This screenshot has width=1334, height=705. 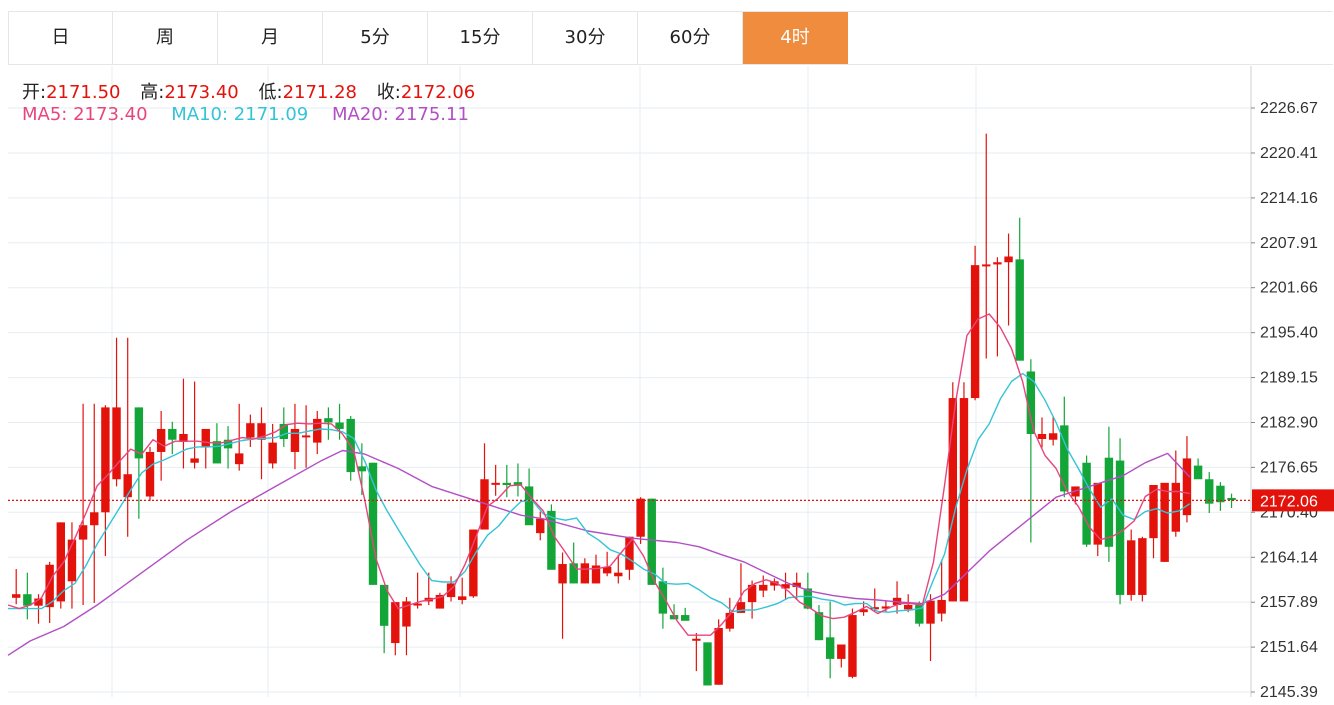 I want to click on close-label: 收:, so click(x=388, y=92).